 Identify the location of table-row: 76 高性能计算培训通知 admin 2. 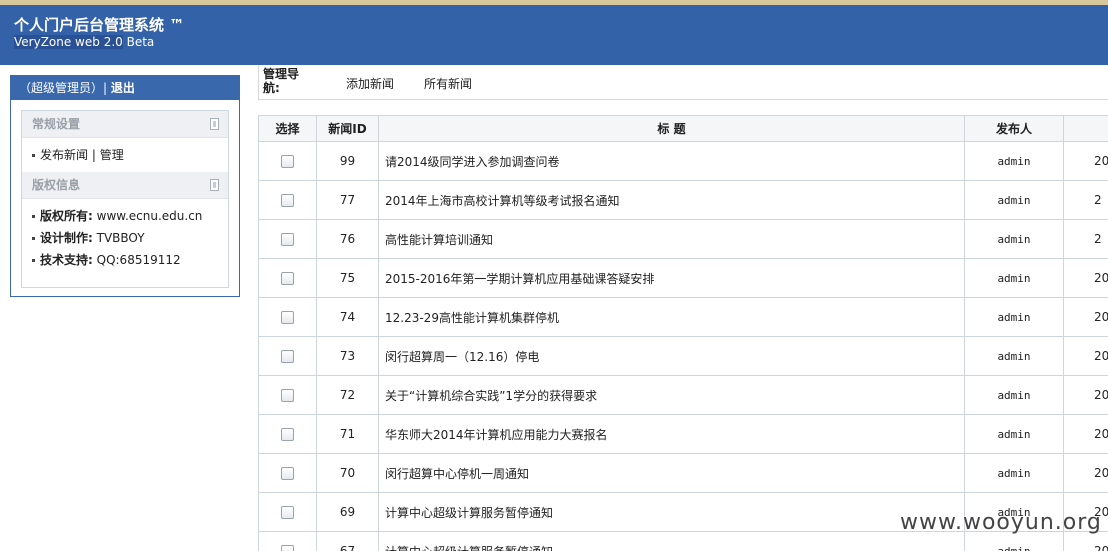
(683, 239).